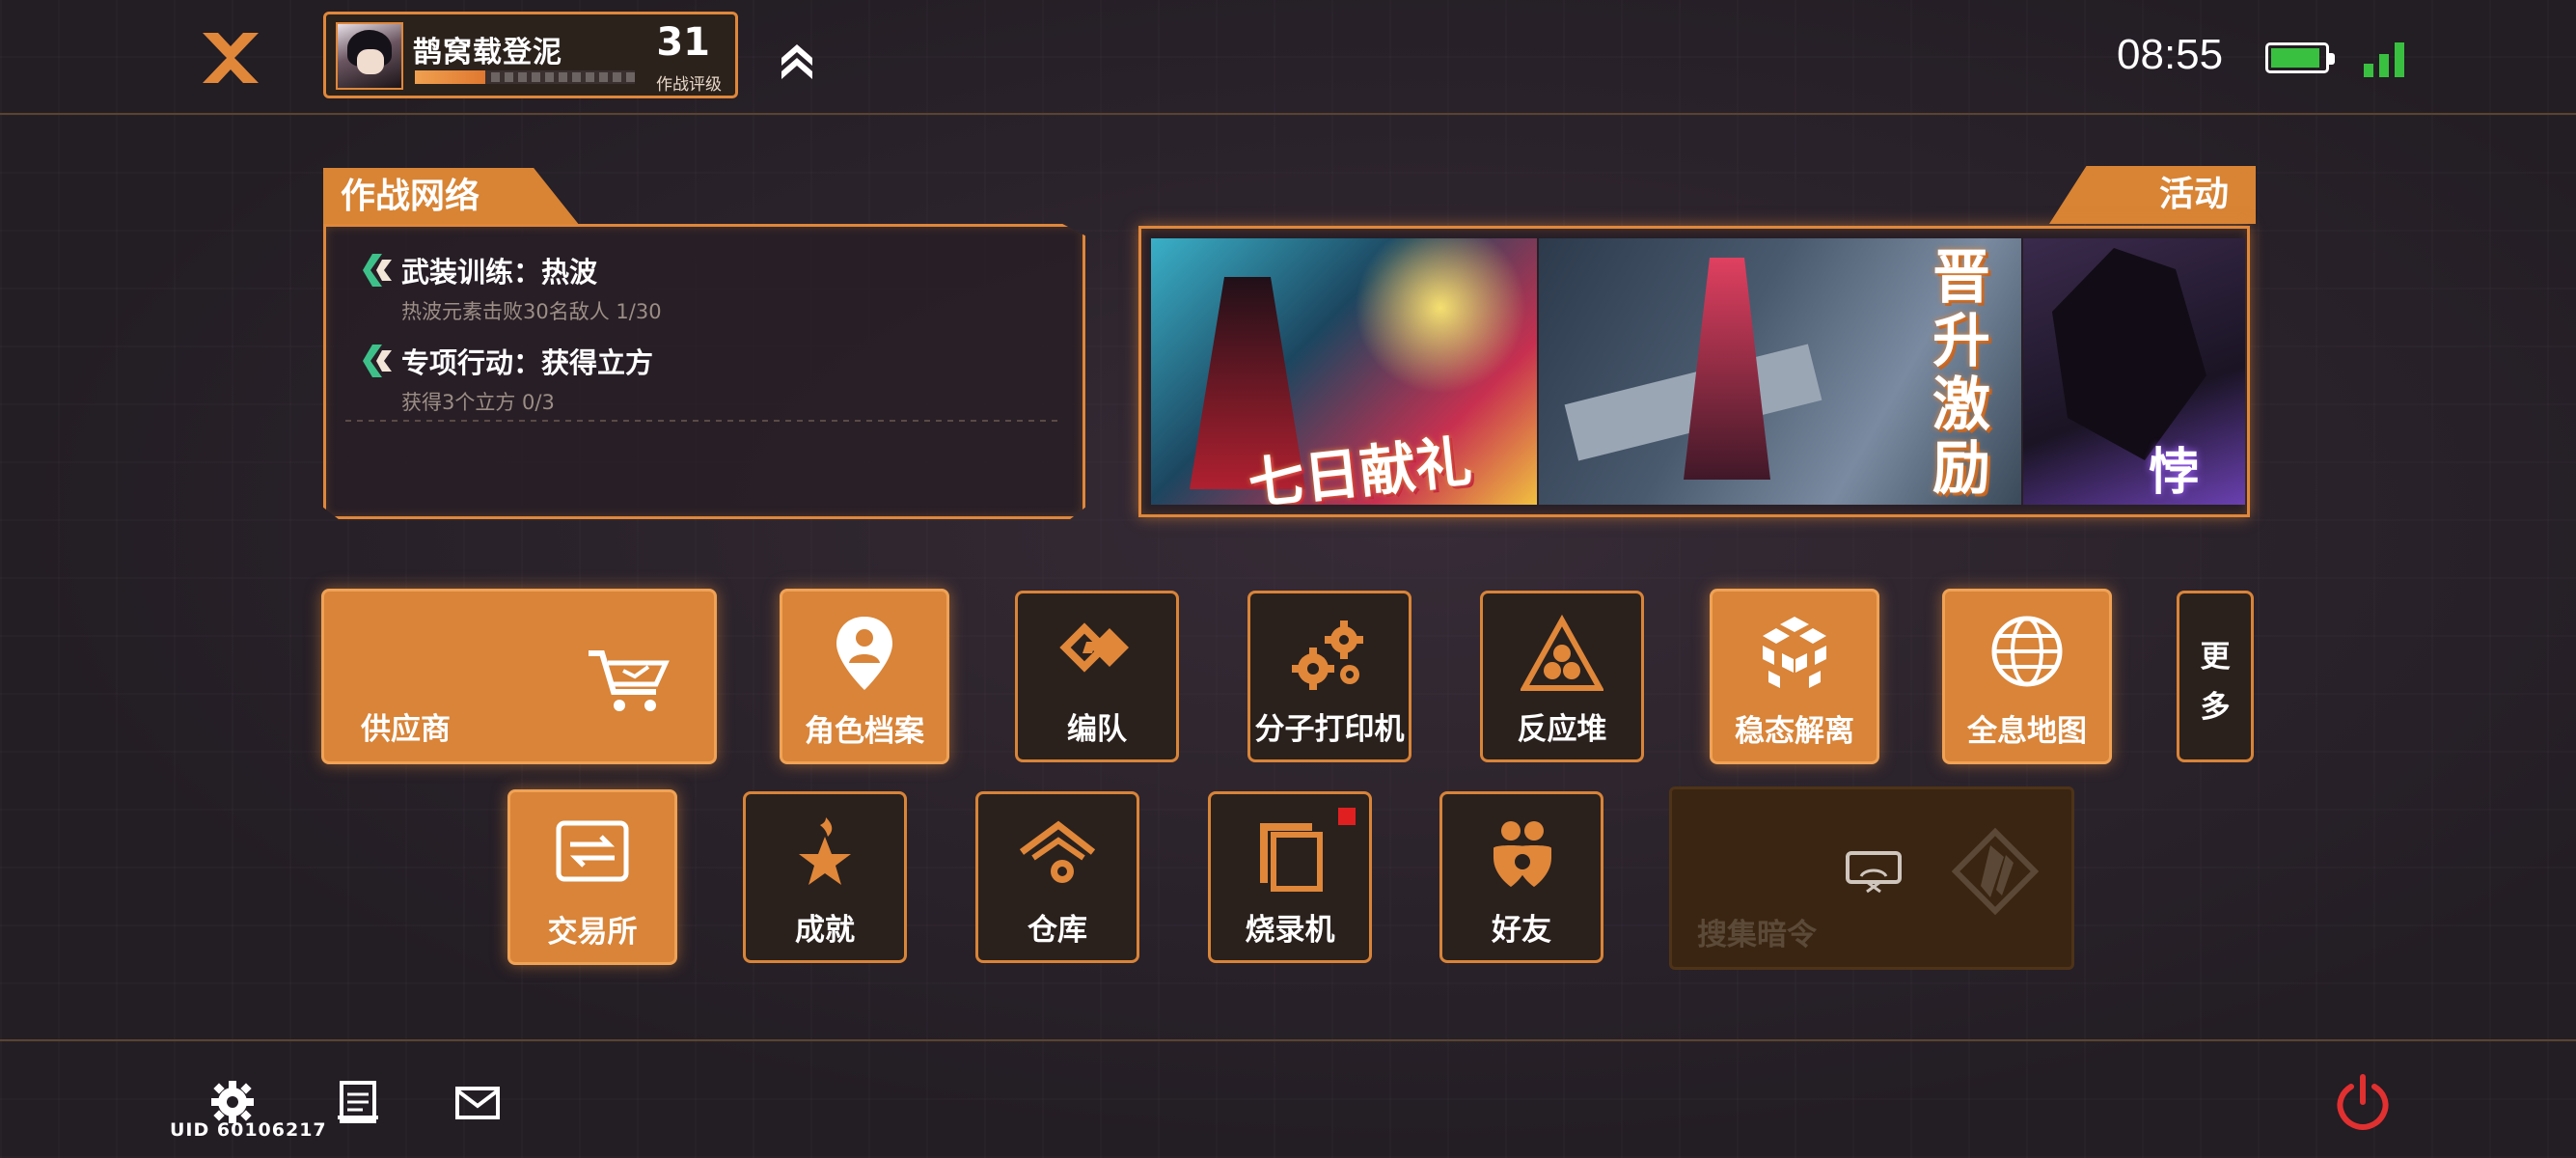 Image resolution: width=2576 pixels, height=1158 pixels. I want to click on combat-network-title: 作战网络, so click(452, 197).